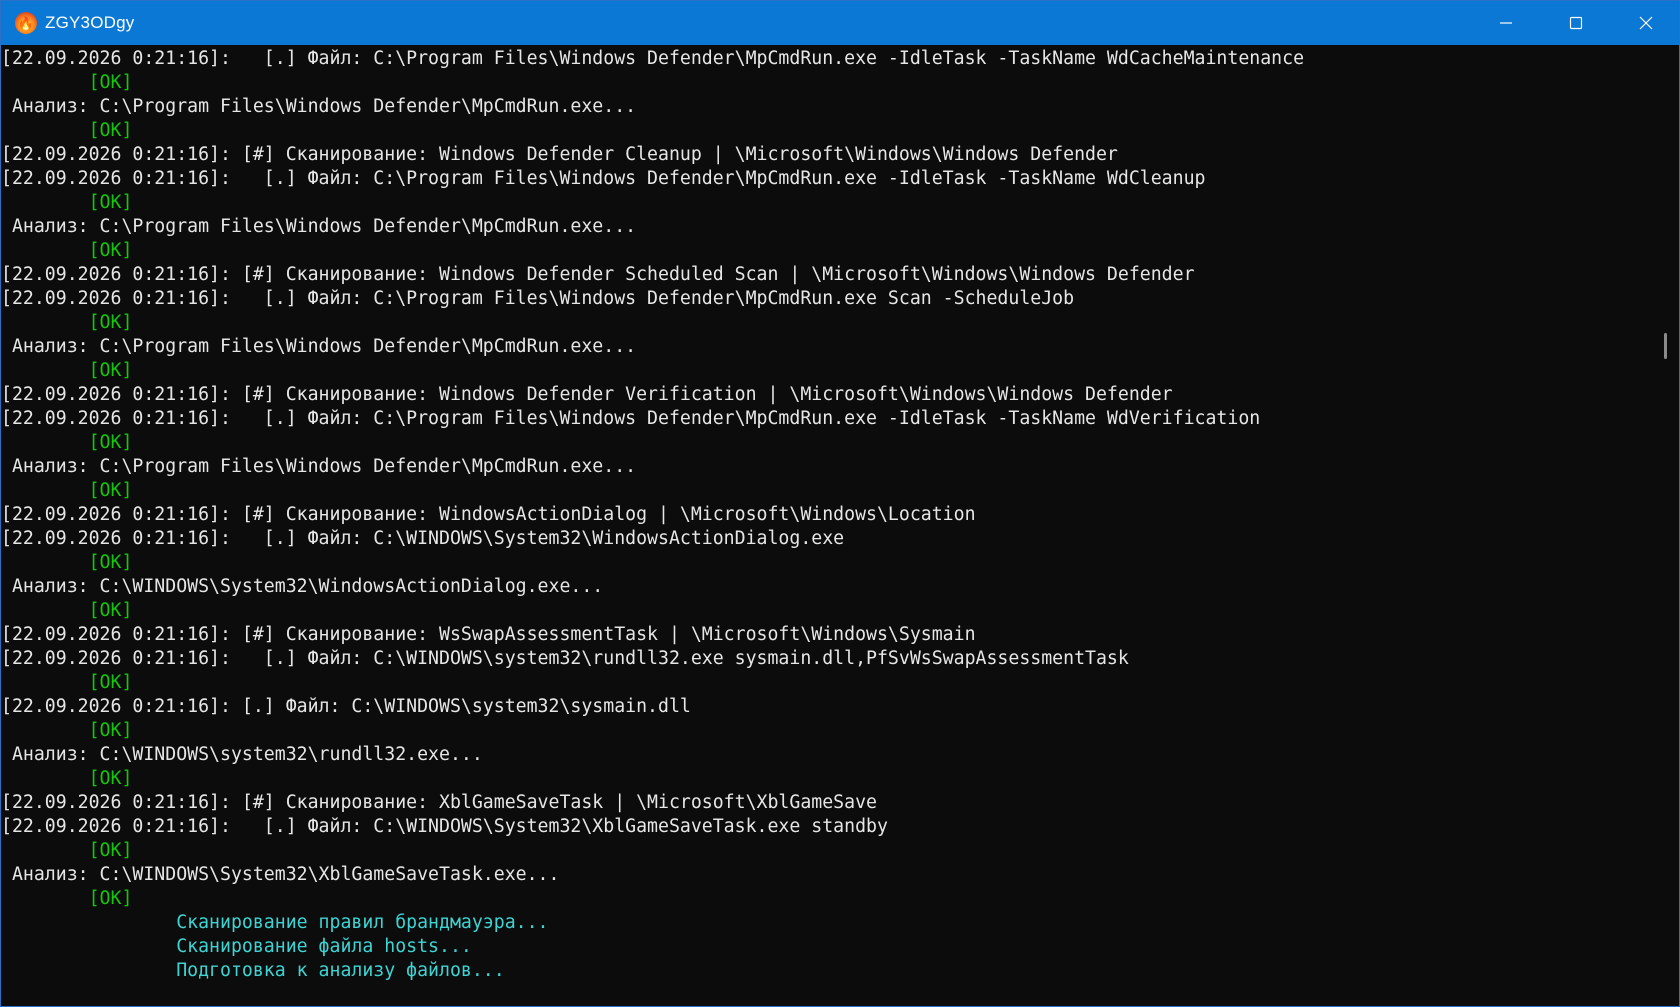 This screenshot has height=1007, width=1680. I want to click on vertical-scrollbar, so click(1666, 525).